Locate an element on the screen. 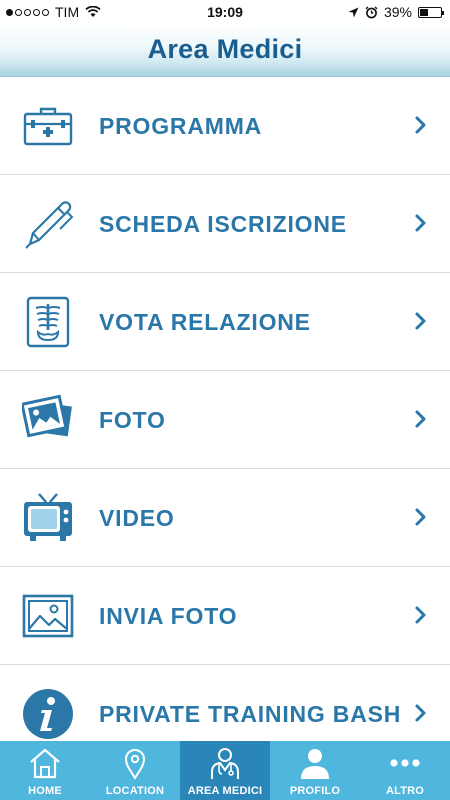 The width and height of the screenshot is (450, 800). menu-item-foto: FOTO is located at coordinates (225, 420).